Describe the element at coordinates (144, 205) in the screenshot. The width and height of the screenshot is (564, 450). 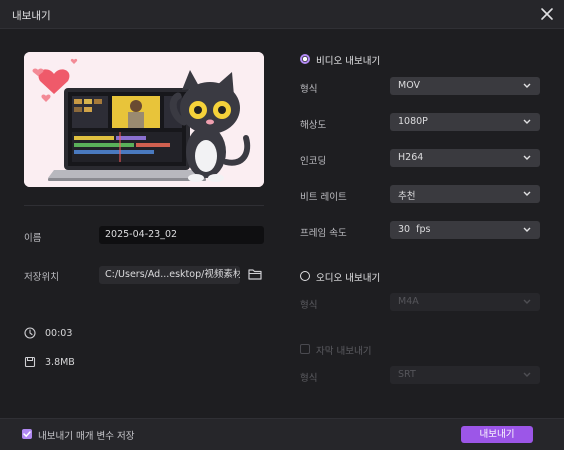
I see `divider` at that location.